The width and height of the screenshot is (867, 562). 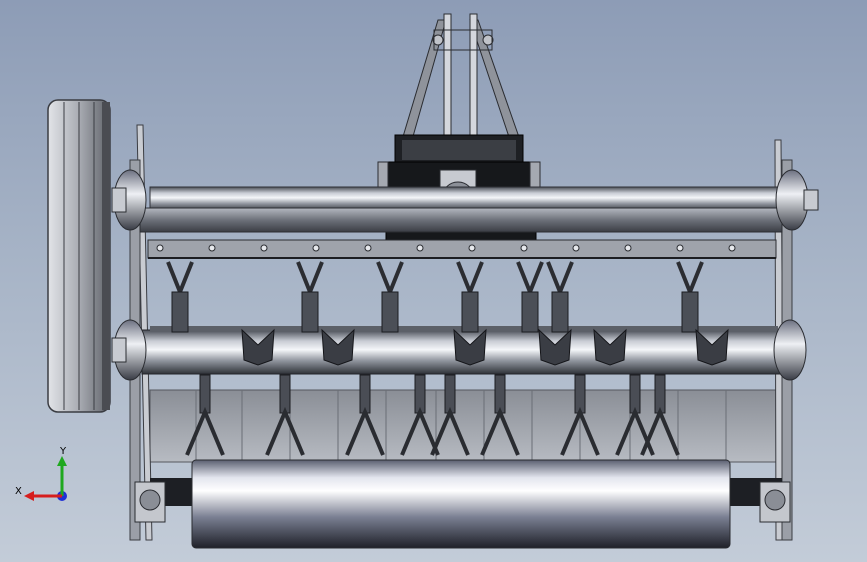 I want to click on x-axis-label: X, so click(x=18, y=491).